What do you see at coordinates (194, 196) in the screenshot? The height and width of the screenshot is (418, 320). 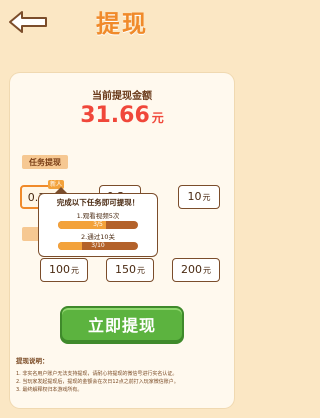 I see `amount-value: 10` at bounding box center [194, 196].